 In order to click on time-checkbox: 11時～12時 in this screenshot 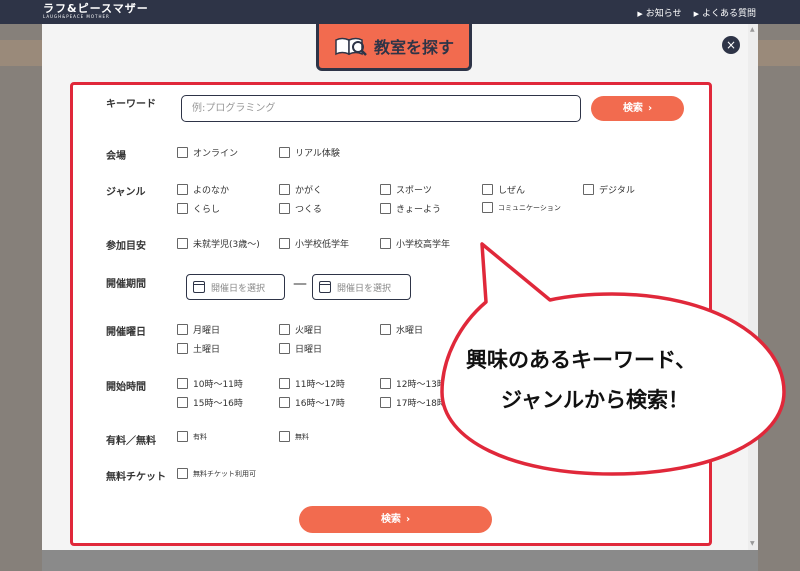, I will do `click(312, 383)`.